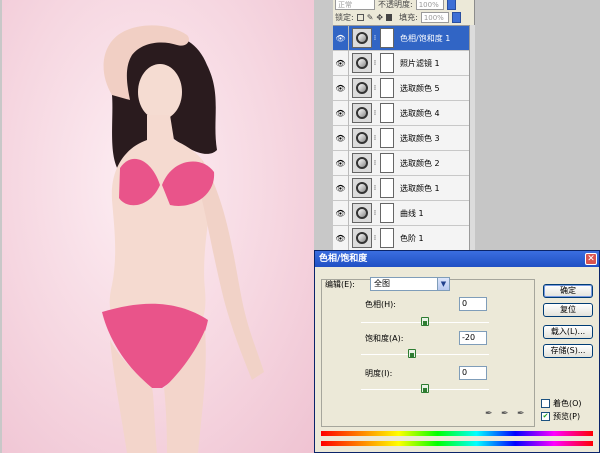  What do you see at coordinates (340, 284) in the screenshot?
I see `edit-label: 编辑(E):` at bounding box center [340, 284].